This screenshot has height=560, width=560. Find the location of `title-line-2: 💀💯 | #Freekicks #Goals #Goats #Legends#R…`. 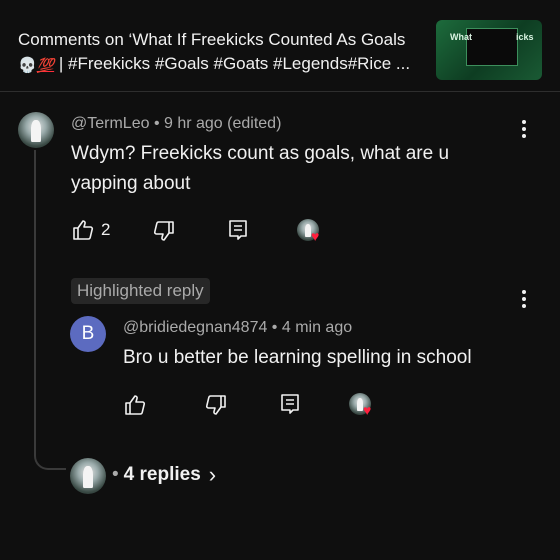

title-line-2: 💀💯 | #Freekicks #Goals #Goats #Legends#R… is located at coordinates (220, 65).